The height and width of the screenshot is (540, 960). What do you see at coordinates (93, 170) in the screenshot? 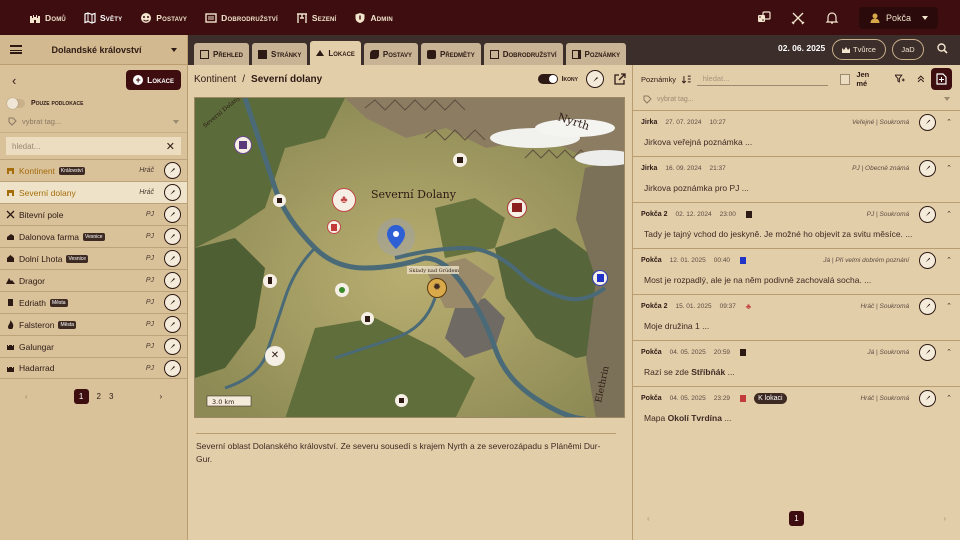
I see `list-item: Kontinent Království Hráč` at bounding box center [93, 170].